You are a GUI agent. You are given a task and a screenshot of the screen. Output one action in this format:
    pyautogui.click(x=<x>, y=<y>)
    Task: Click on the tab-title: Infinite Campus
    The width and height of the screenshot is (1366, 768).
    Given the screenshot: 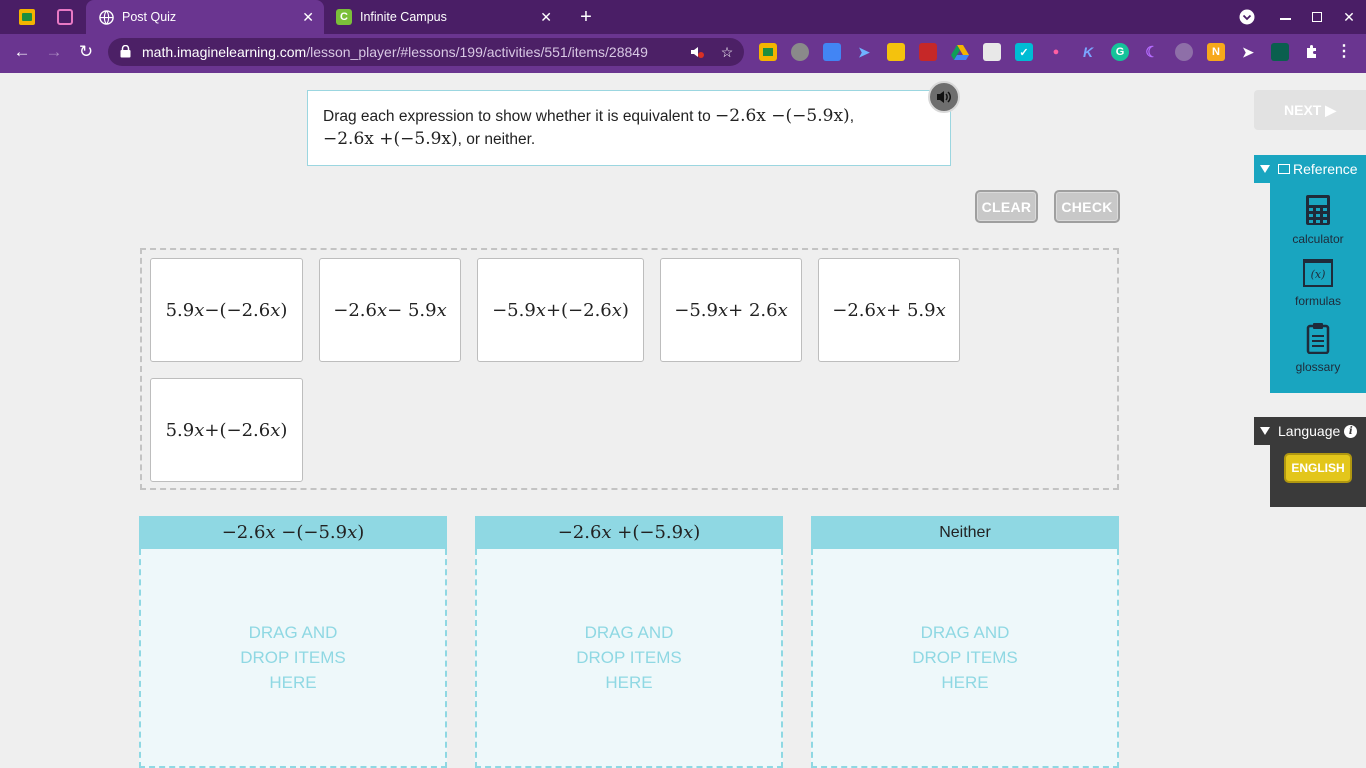 What is the action you would take?
    pyautogui.click(x=403, y=17)
    